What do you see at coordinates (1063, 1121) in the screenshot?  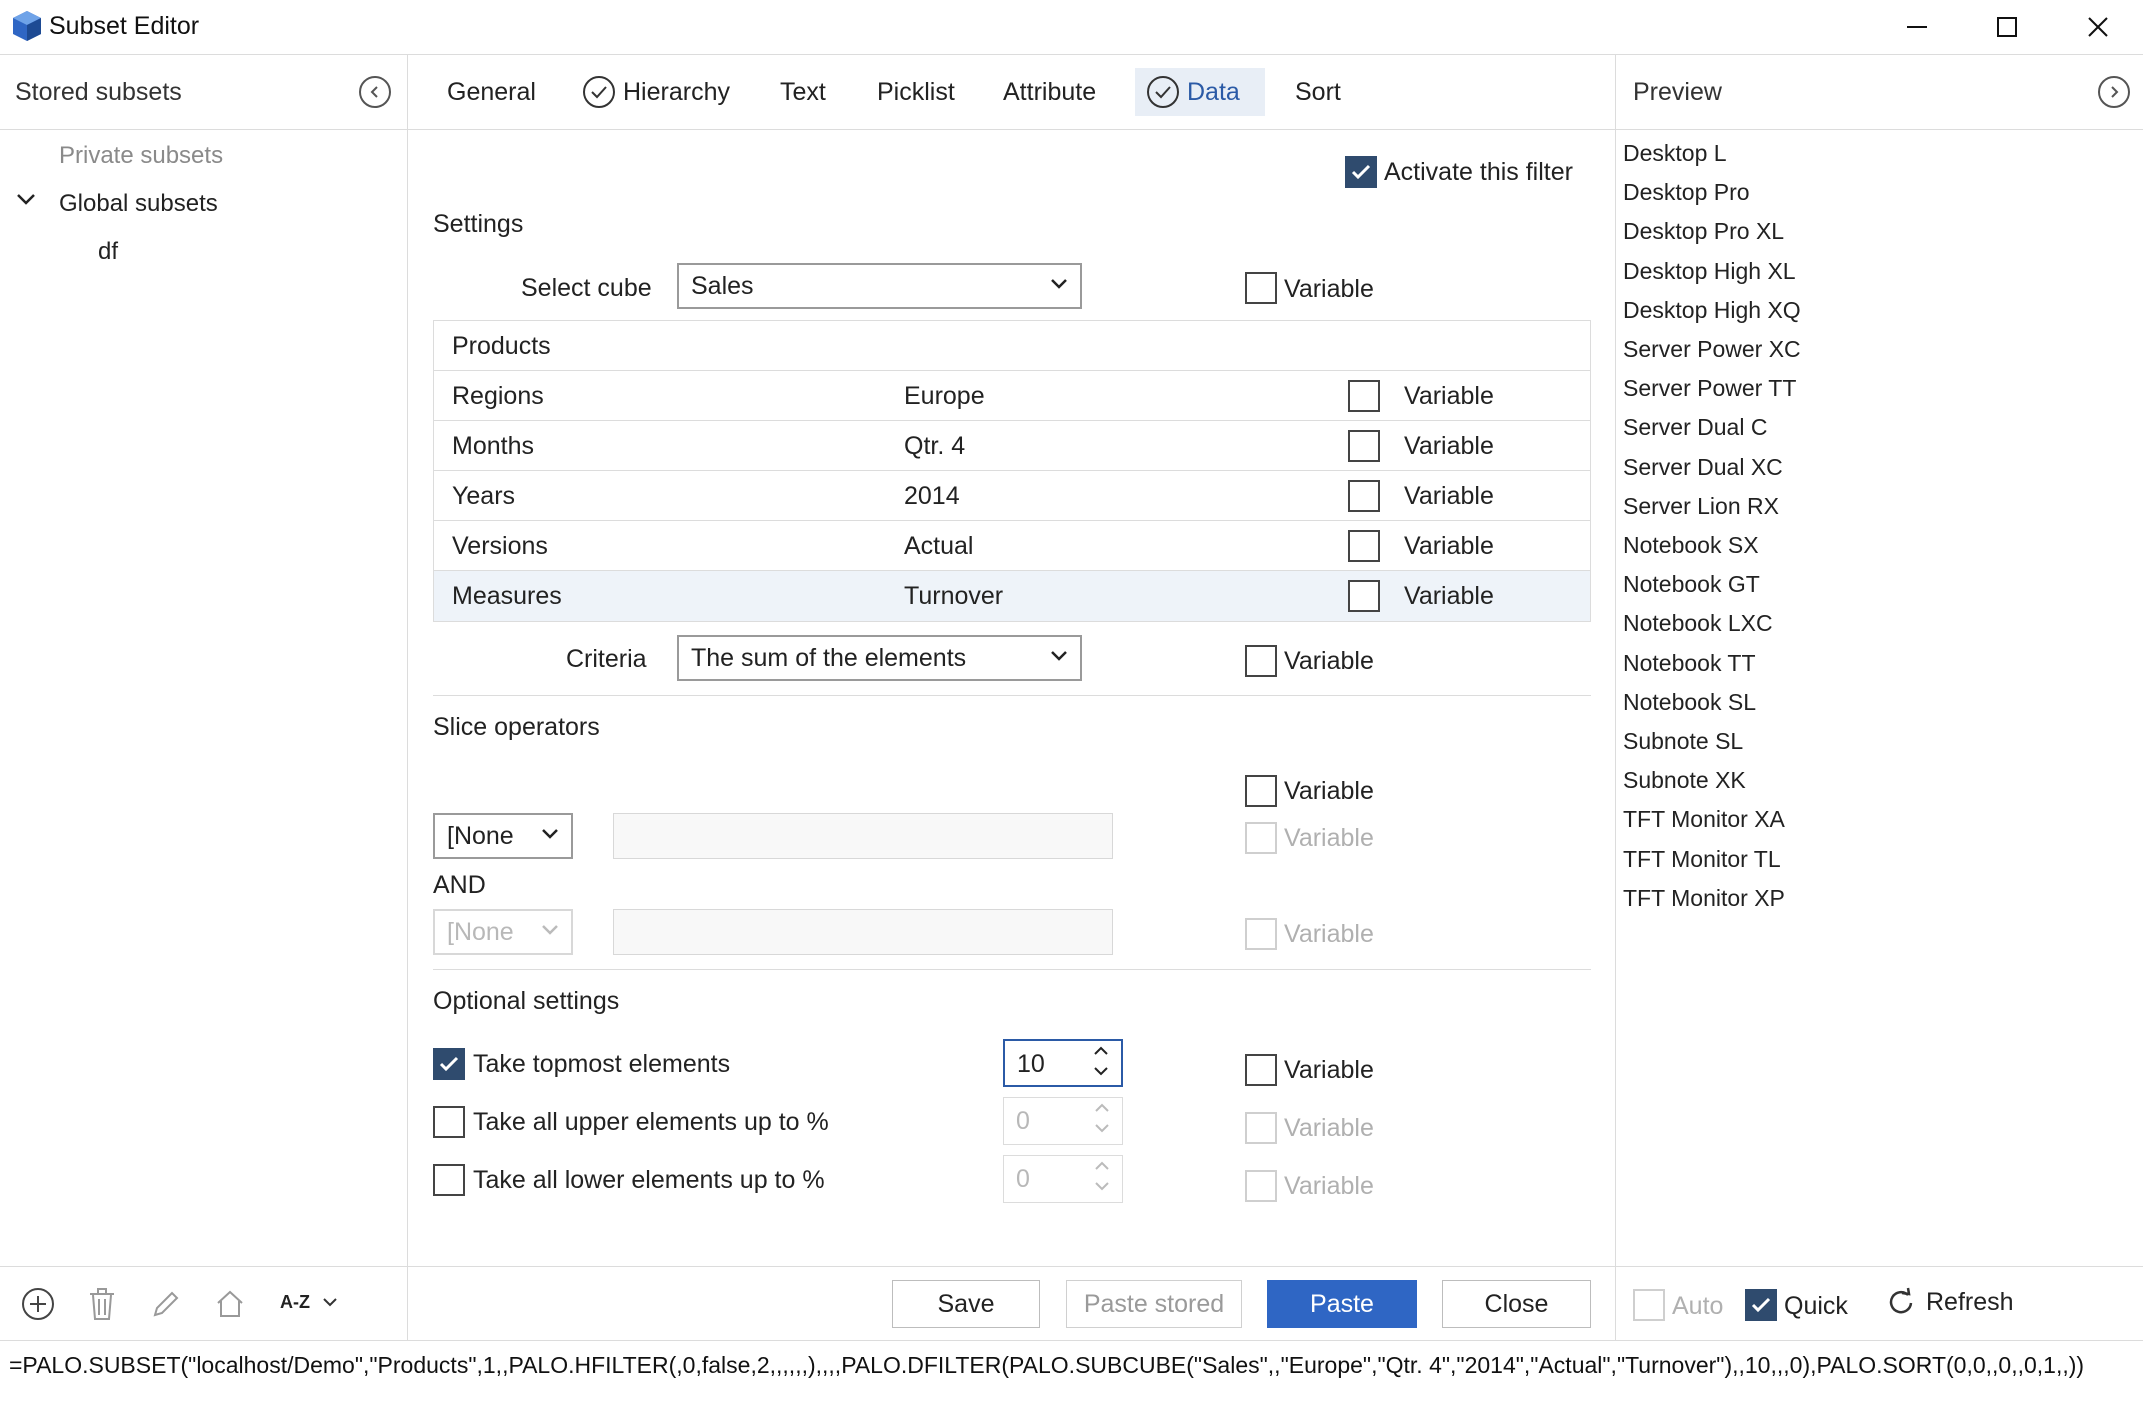 I see `upper-percent-stepper: 0` at bounding box center [1063, 1121].